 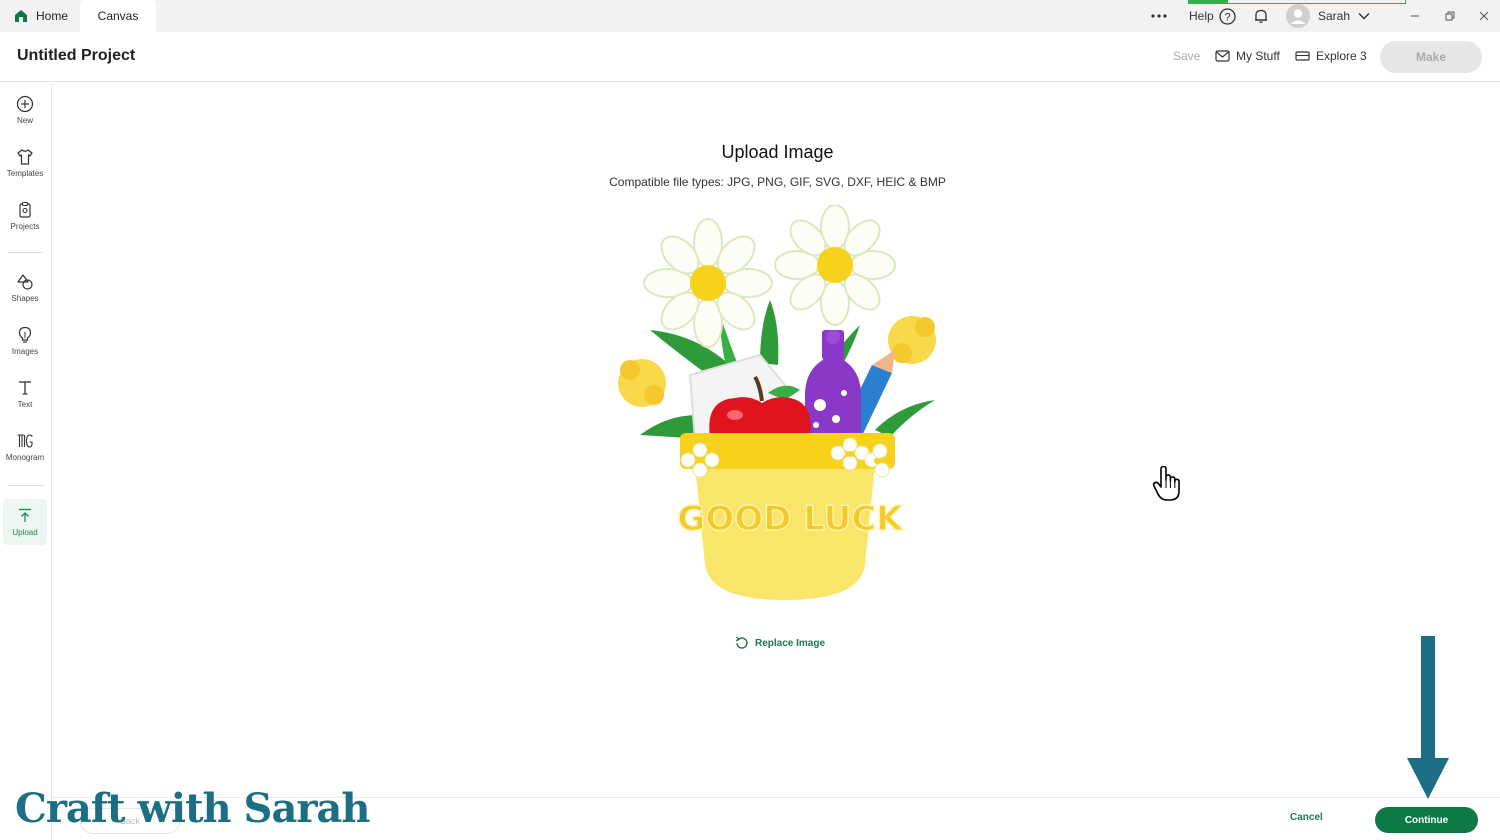 I want to click on help-circle-icon: ?, so click(x=1227, y=16).